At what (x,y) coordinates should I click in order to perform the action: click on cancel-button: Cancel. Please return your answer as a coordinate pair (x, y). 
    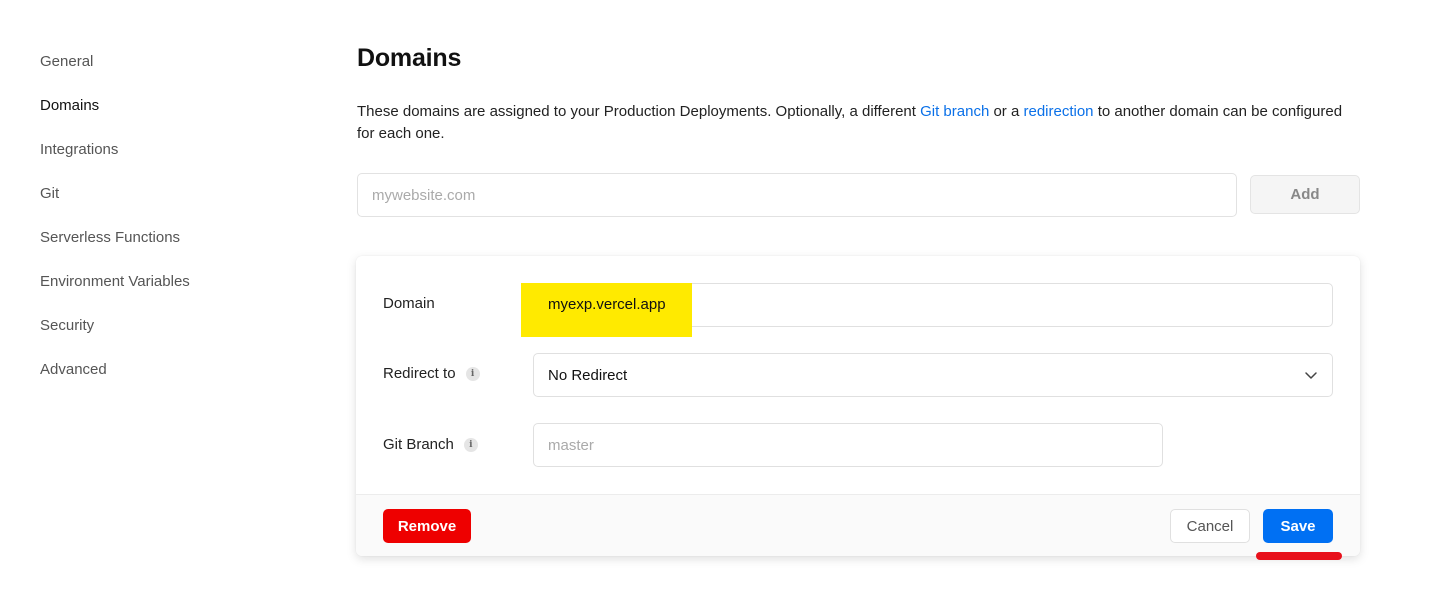
    Looking at the image, I should click on (1210, 526).